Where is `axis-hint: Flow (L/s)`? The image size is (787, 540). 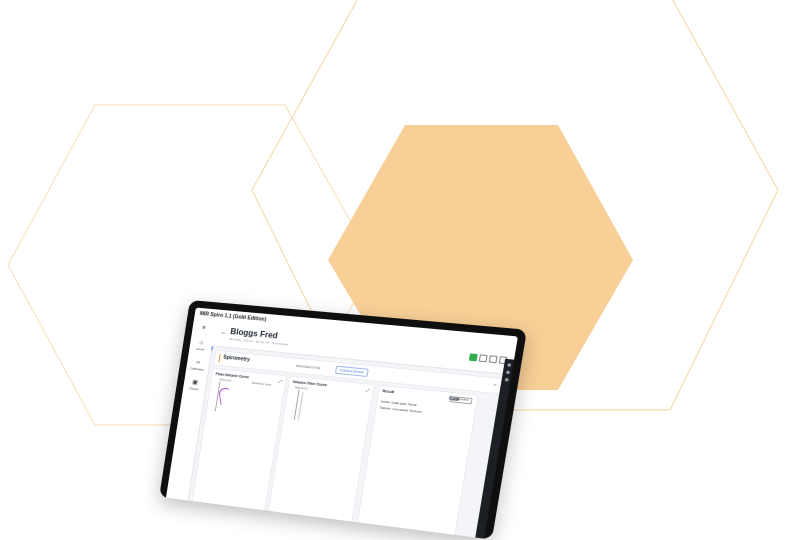
axis-hint: Flow (L/s) is located at coordinates (225, 380).